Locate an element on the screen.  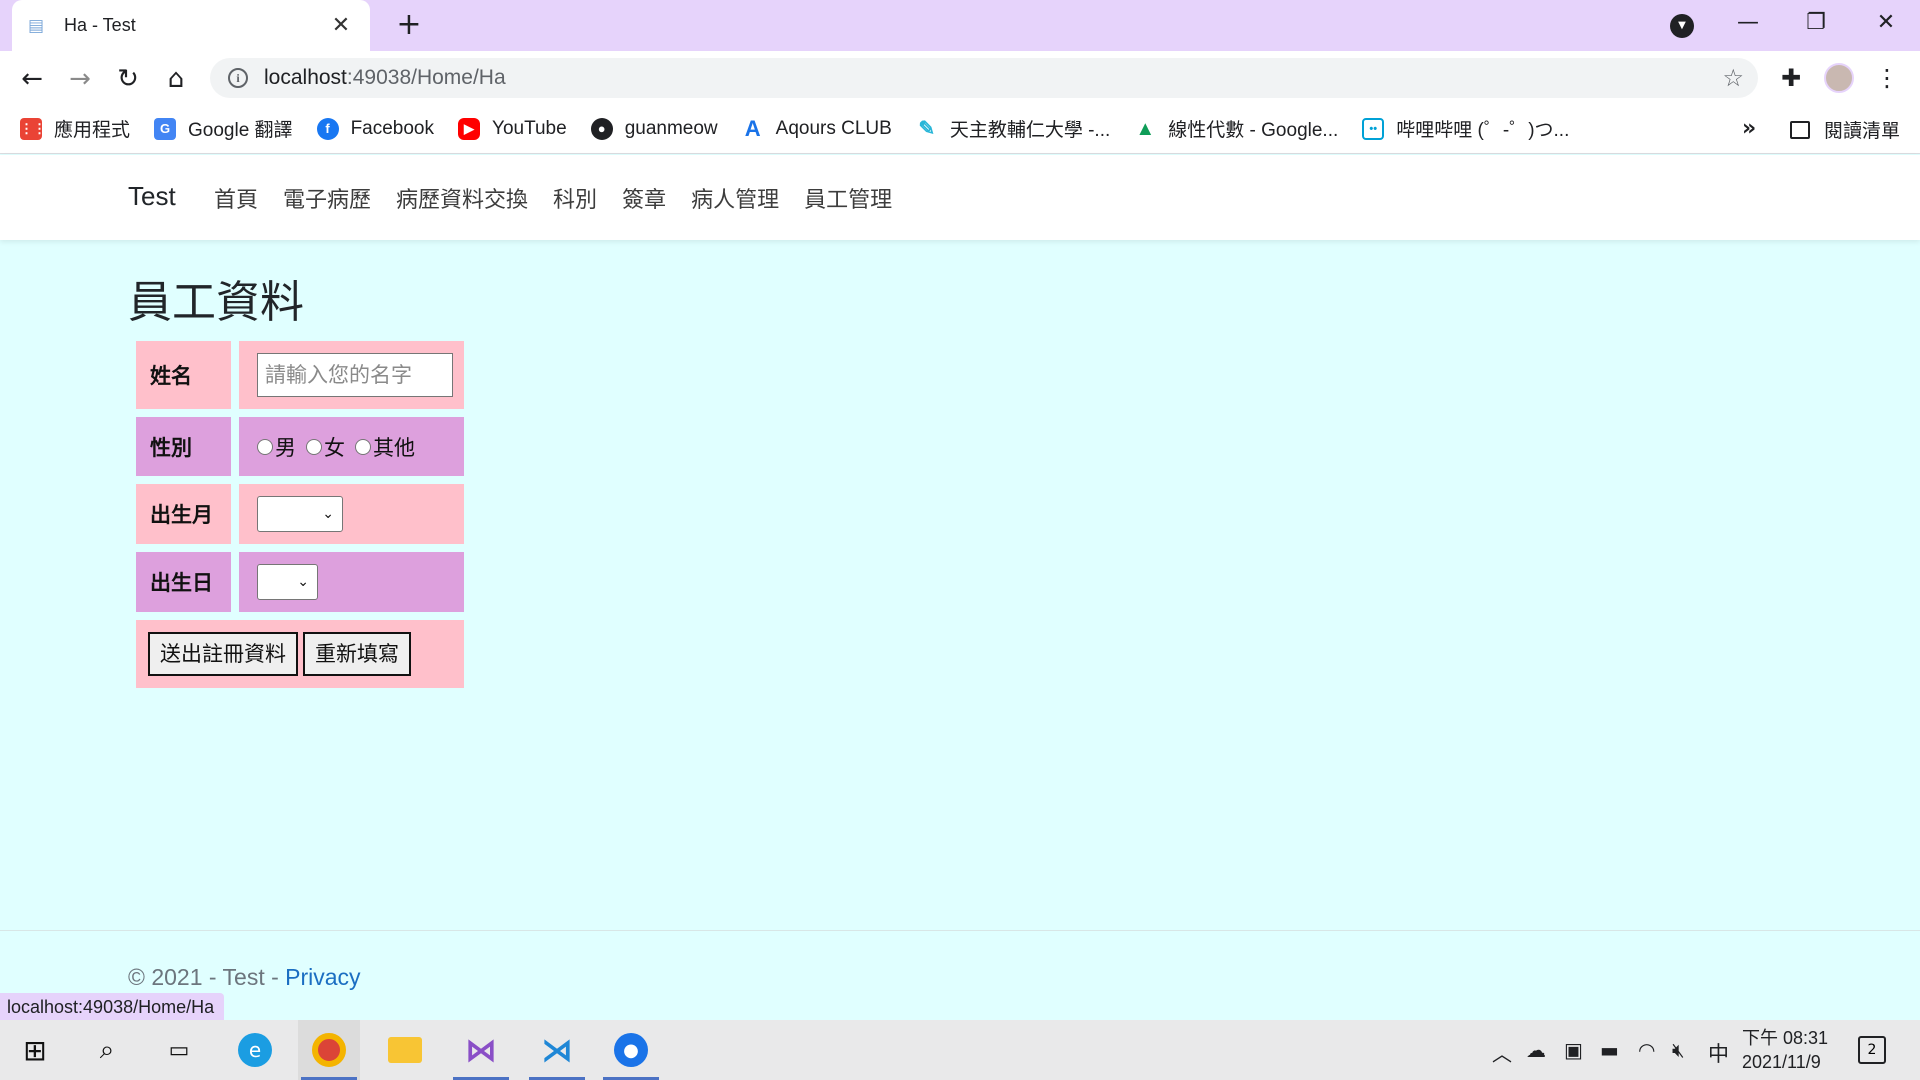
menu-kebab-icon: ⋮ is located at coordinates (1887, 78).